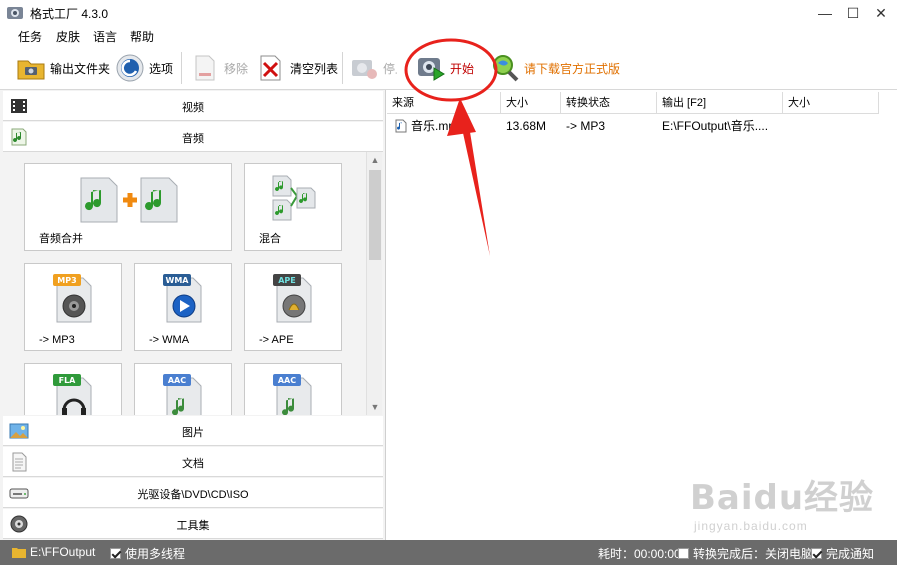  What do you see at coordinates (375, 160) in the screenshot?
I see `scroll-up-icon: ▲` at bounding box center [375, 160].